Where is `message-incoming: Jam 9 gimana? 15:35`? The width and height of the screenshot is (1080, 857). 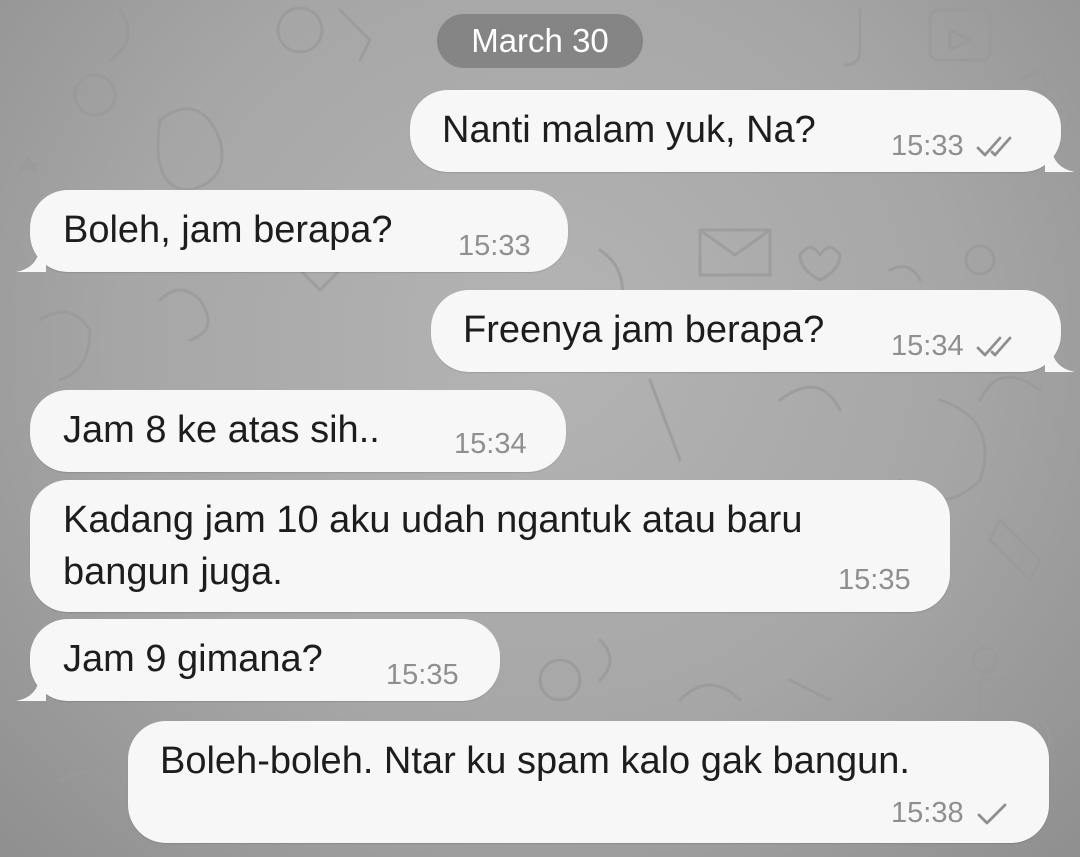
message-incoming: Jam 9 gimana? 15:35 is located at coordinates (258, 660).